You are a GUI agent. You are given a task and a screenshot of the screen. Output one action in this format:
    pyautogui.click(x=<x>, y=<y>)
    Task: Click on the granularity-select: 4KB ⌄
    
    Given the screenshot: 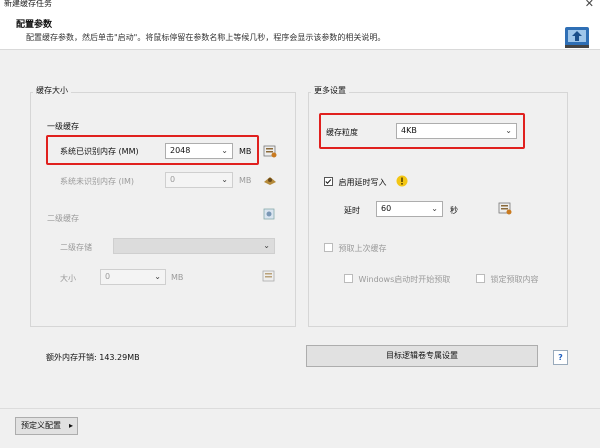 What is the action you would take?
    pyautogui.click(x=456, y=131)
    